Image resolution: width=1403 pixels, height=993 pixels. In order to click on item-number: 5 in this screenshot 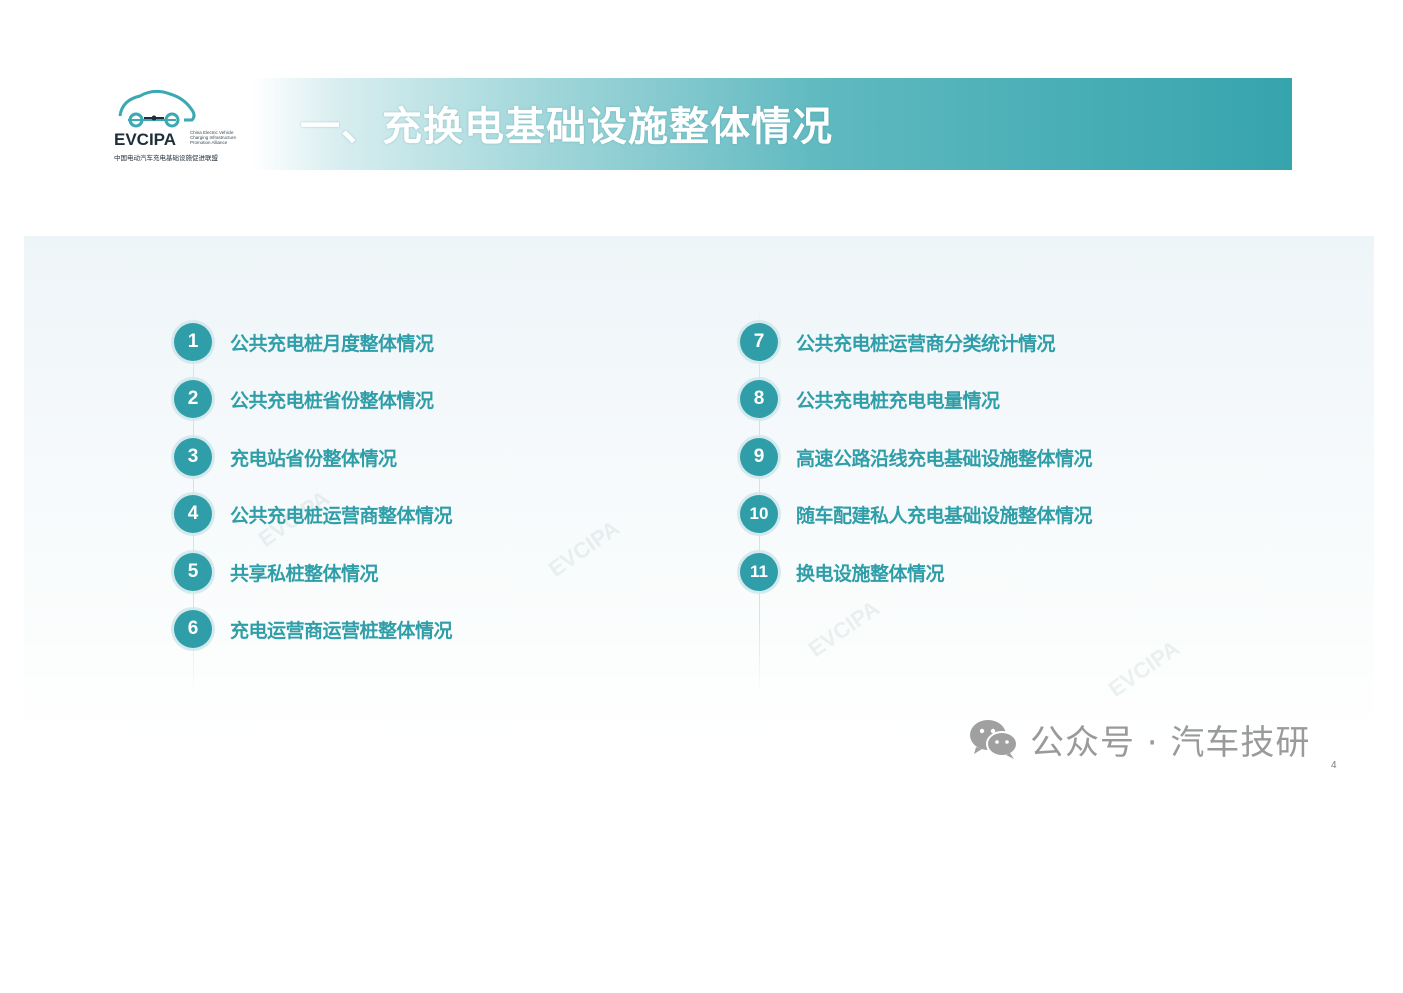, I will do `click(193, 572)`.